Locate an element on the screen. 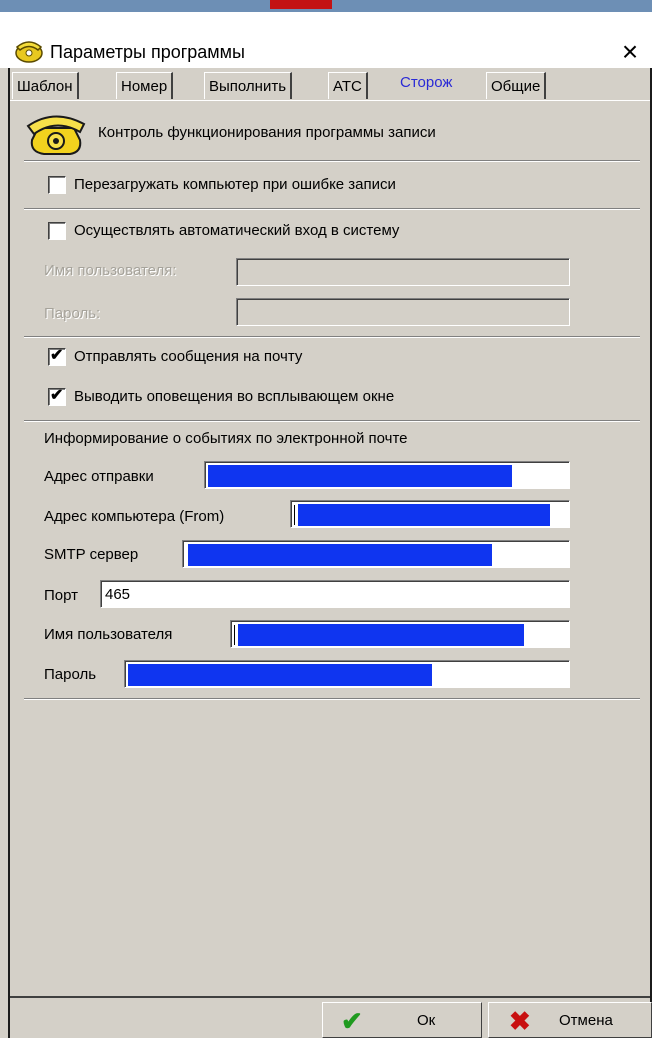 The height and width of the screenshot is (1038, 652). smtp-user-label: Имя пользователя is located at coordinates (108, 634).